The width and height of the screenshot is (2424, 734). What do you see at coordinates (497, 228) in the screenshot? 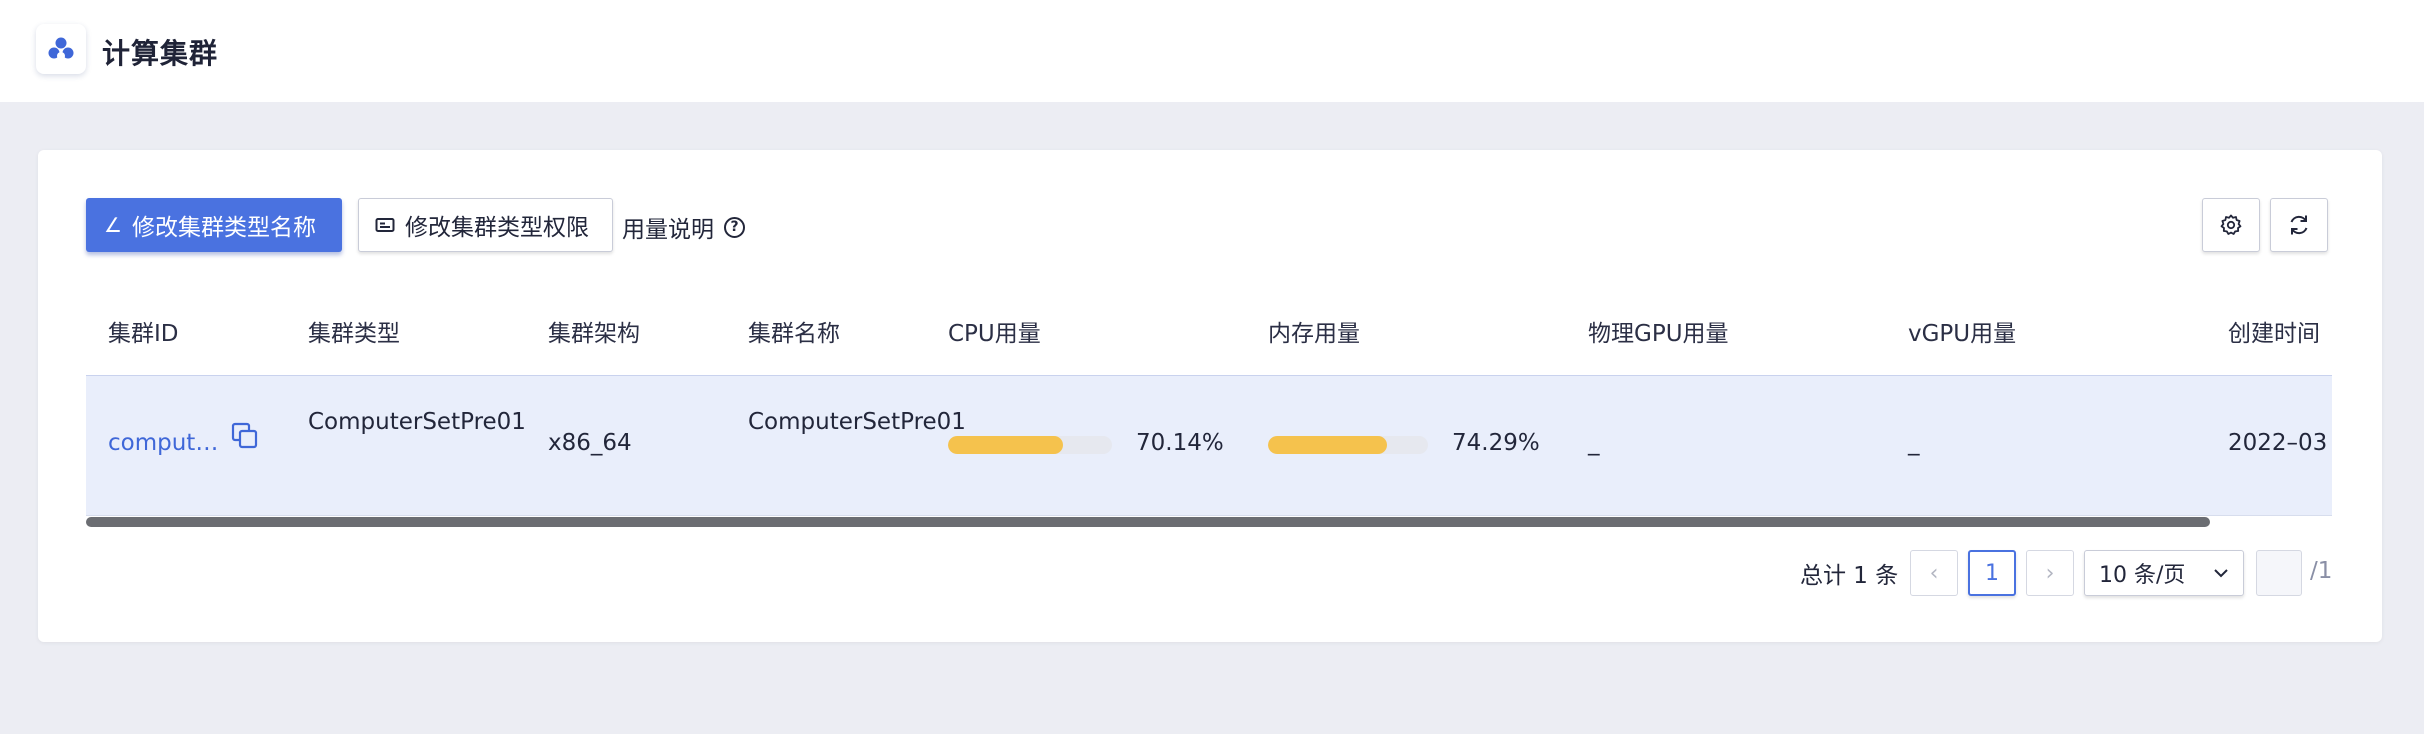
I see `permission-button-label: 修改集群类型权限` at bounding box center [497, 228].